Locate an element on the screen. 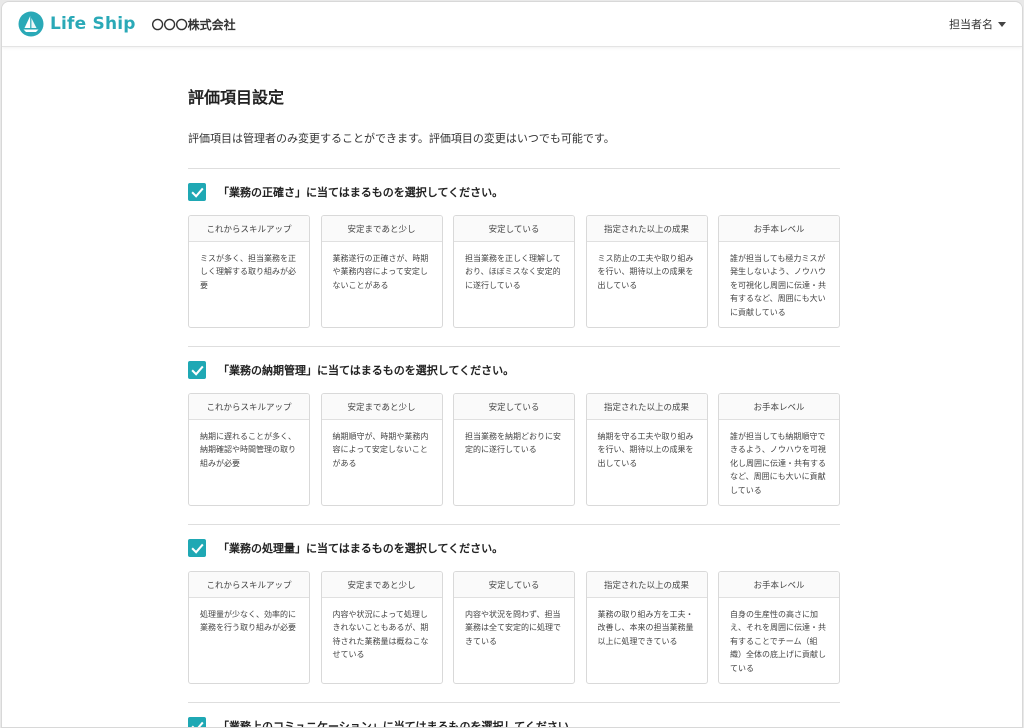 The height and width of the screenshot is (728, 1024). level-card-description: 納期に遅れることが多く、納期確認や時間管理の取り組みが必要 is located at coordinates (248, 450).